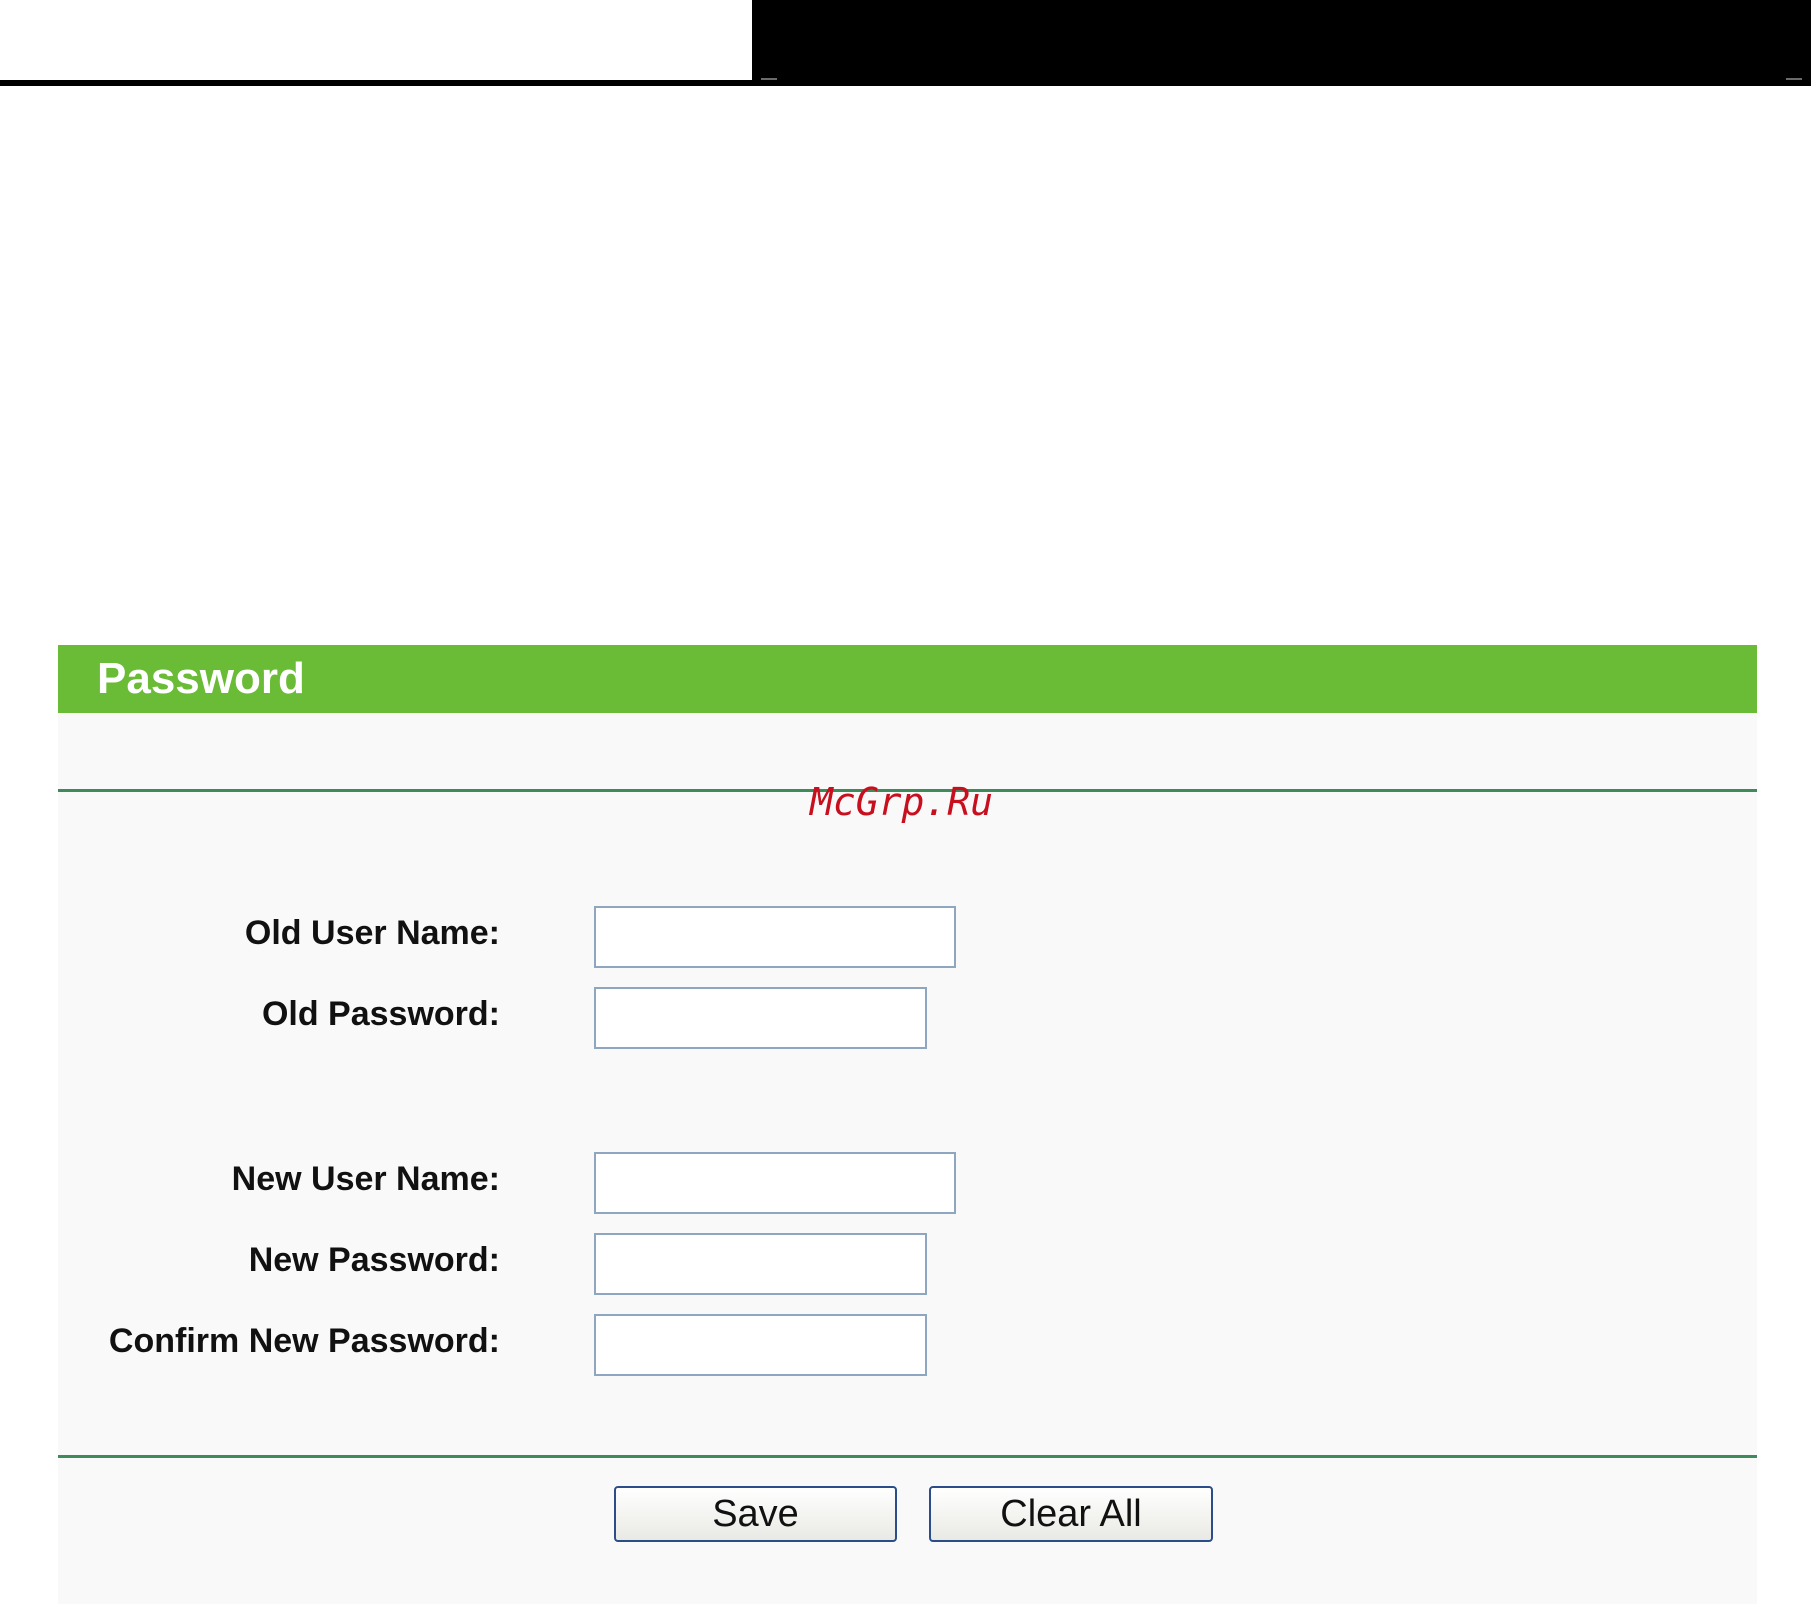 The image size is (1811, 1604). Describe the element at coordinates (376, 83) in the screenshot. I see `top-rule` at that location.